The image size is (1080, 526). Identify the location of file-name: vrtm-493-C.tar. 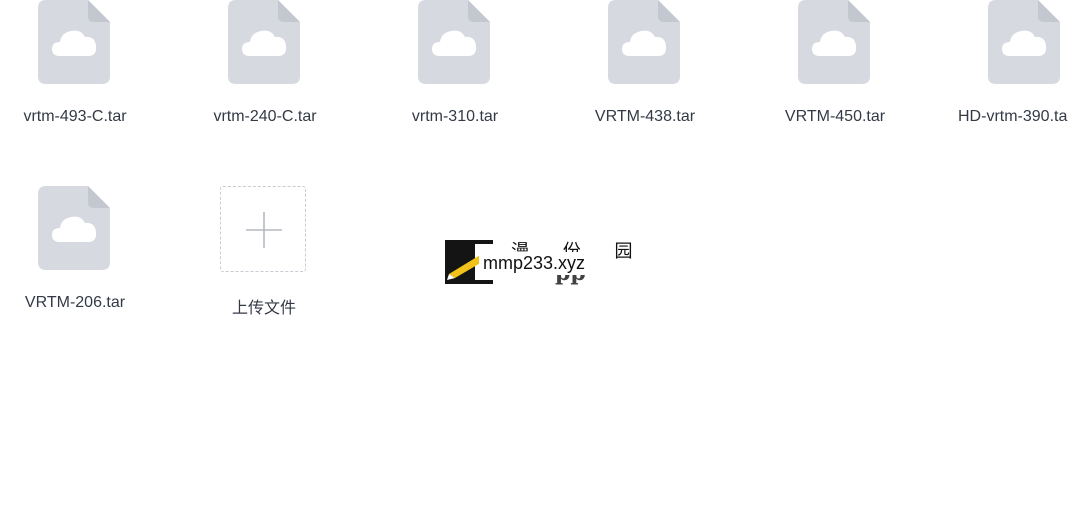
(75, 116).